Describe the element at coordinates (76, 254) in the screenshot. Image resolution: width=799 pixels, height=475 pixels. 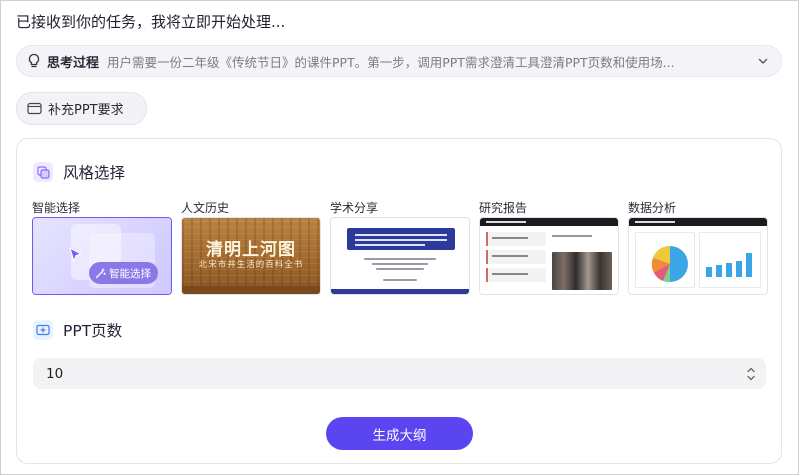
I see `cursor-icon` at that location.